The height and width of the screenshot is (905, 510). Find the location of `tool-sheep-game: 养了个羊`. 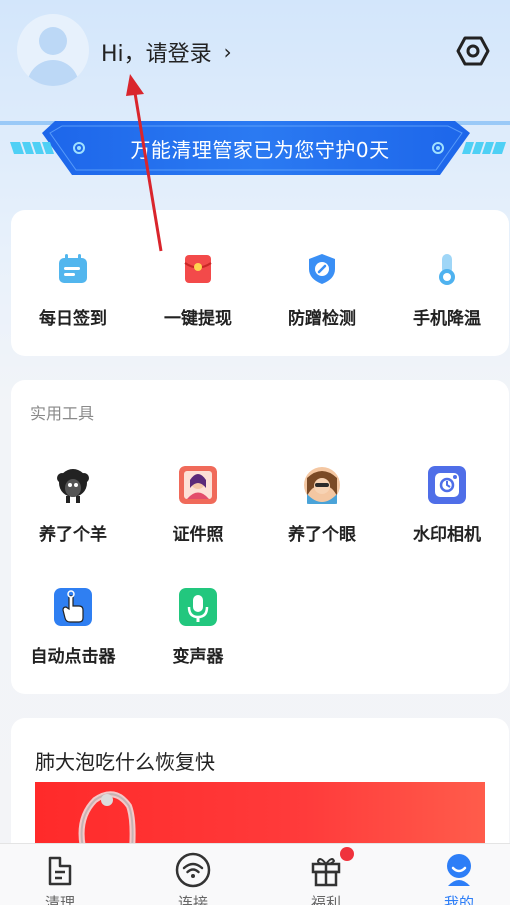

tool-sheep-game: 养了个羊 is located at coordinates (73, 505).